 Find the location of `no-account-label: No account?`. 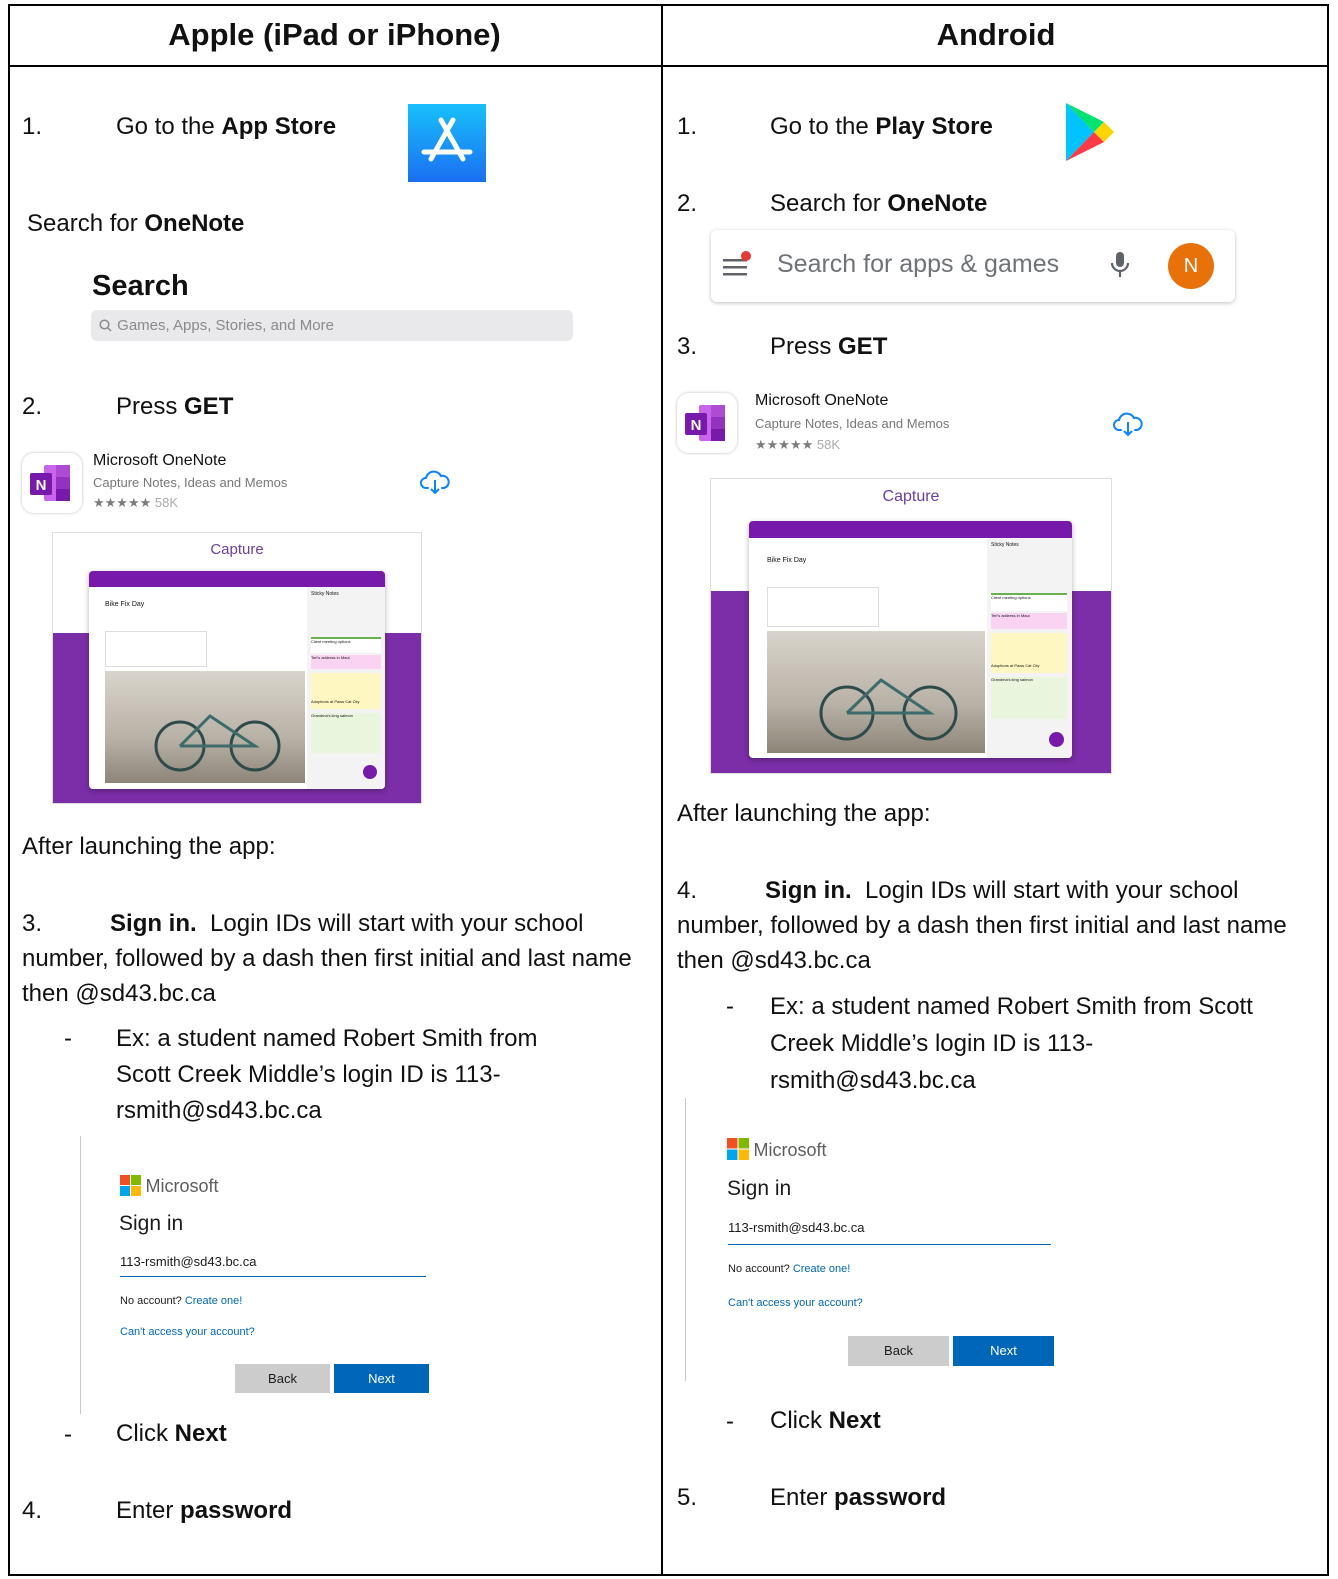

no-account-label: No account? is located at coordinates (151, 1301).